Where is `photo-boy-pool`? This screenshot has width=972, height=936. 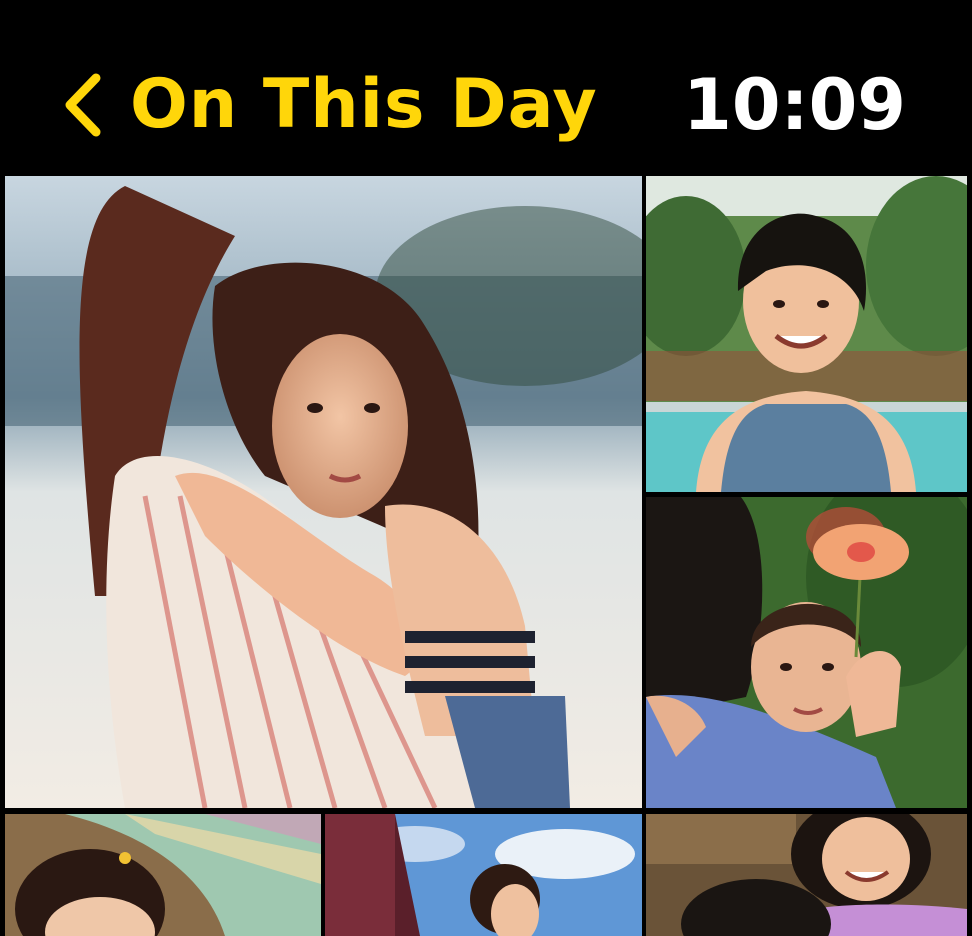 photo-boy-pool is located at coordinates (806, 334).